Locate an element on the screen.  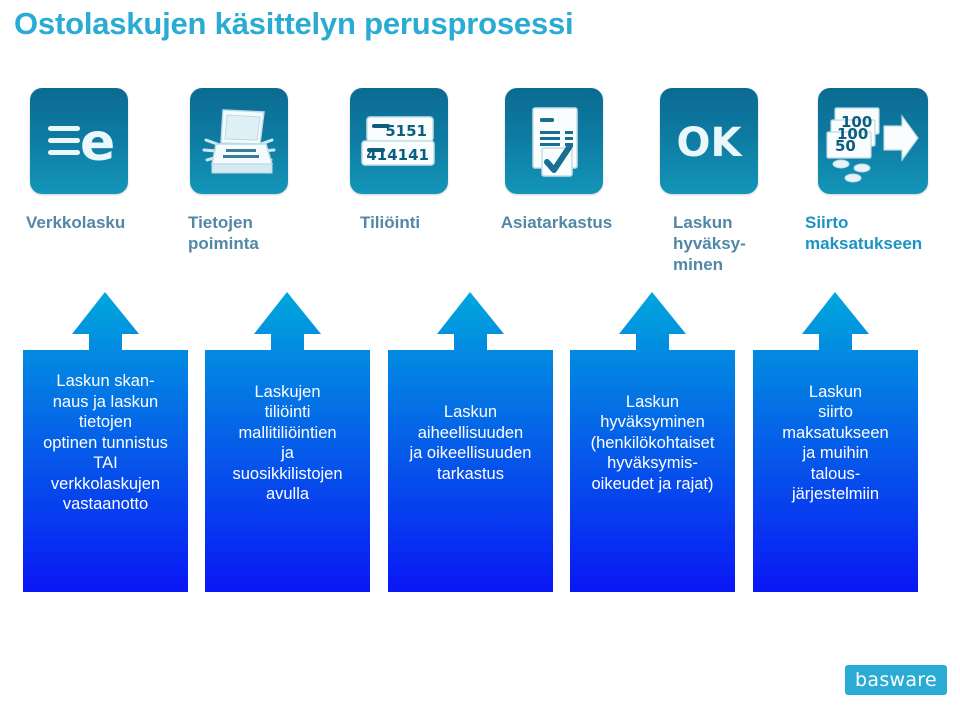
step-label-laskun-hyvaksyminen: Laskun hyväksy- minen is located at coordinates (709, 243).